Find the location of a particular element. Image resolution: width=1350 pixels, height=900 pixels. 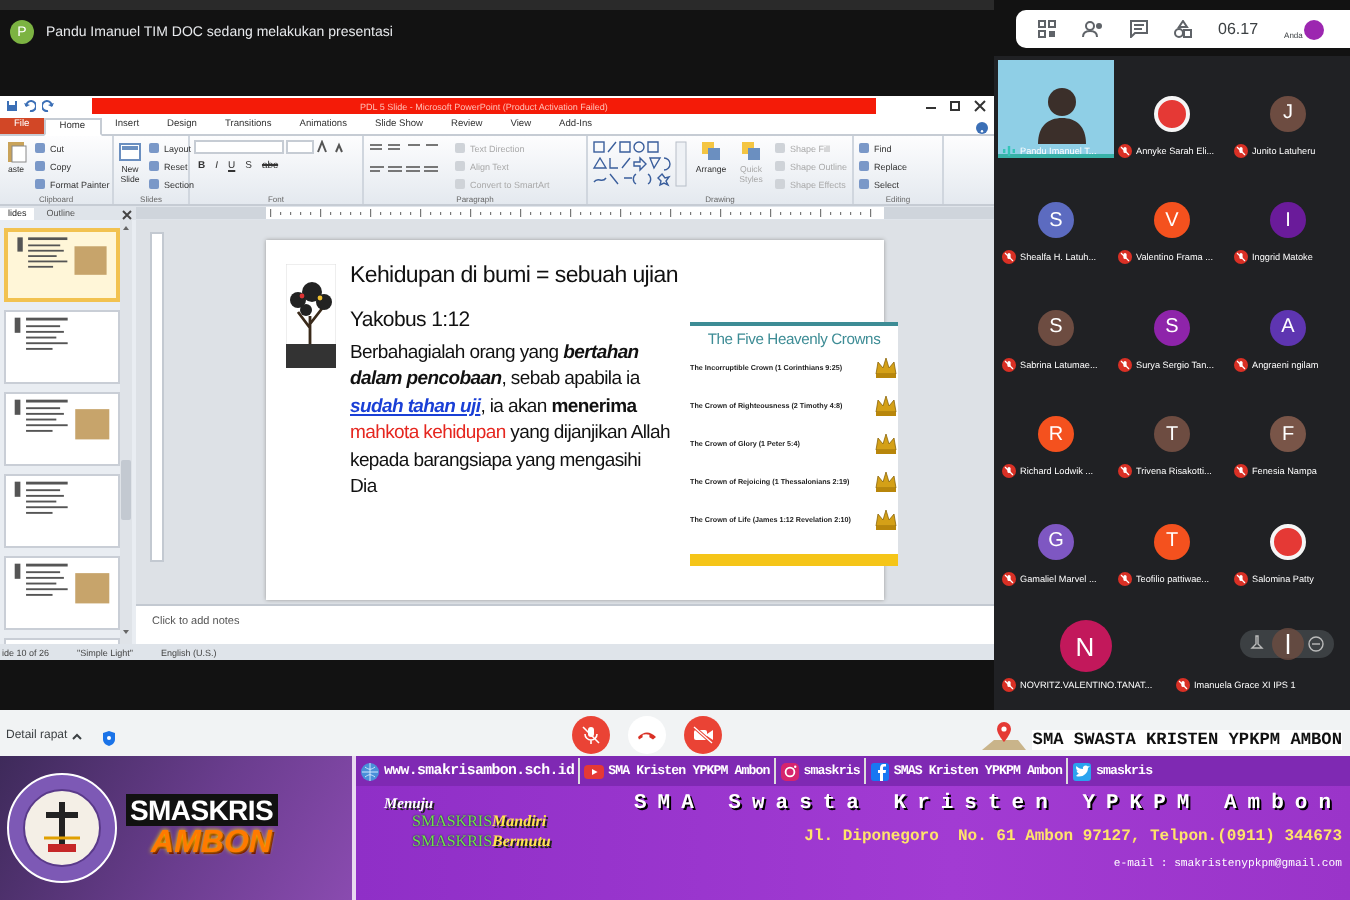

hang-up-button is located at coordinates (646, 735).